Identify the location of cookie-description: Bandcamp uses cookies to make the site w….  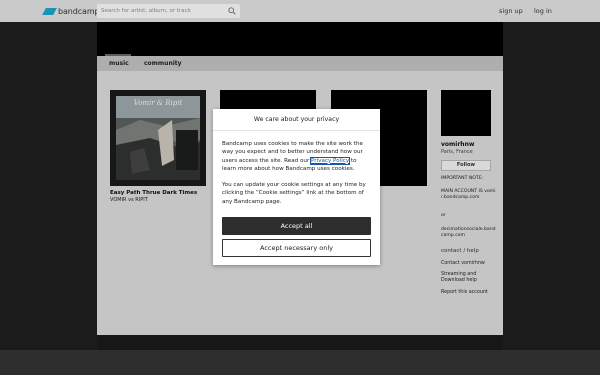
(297, 156).